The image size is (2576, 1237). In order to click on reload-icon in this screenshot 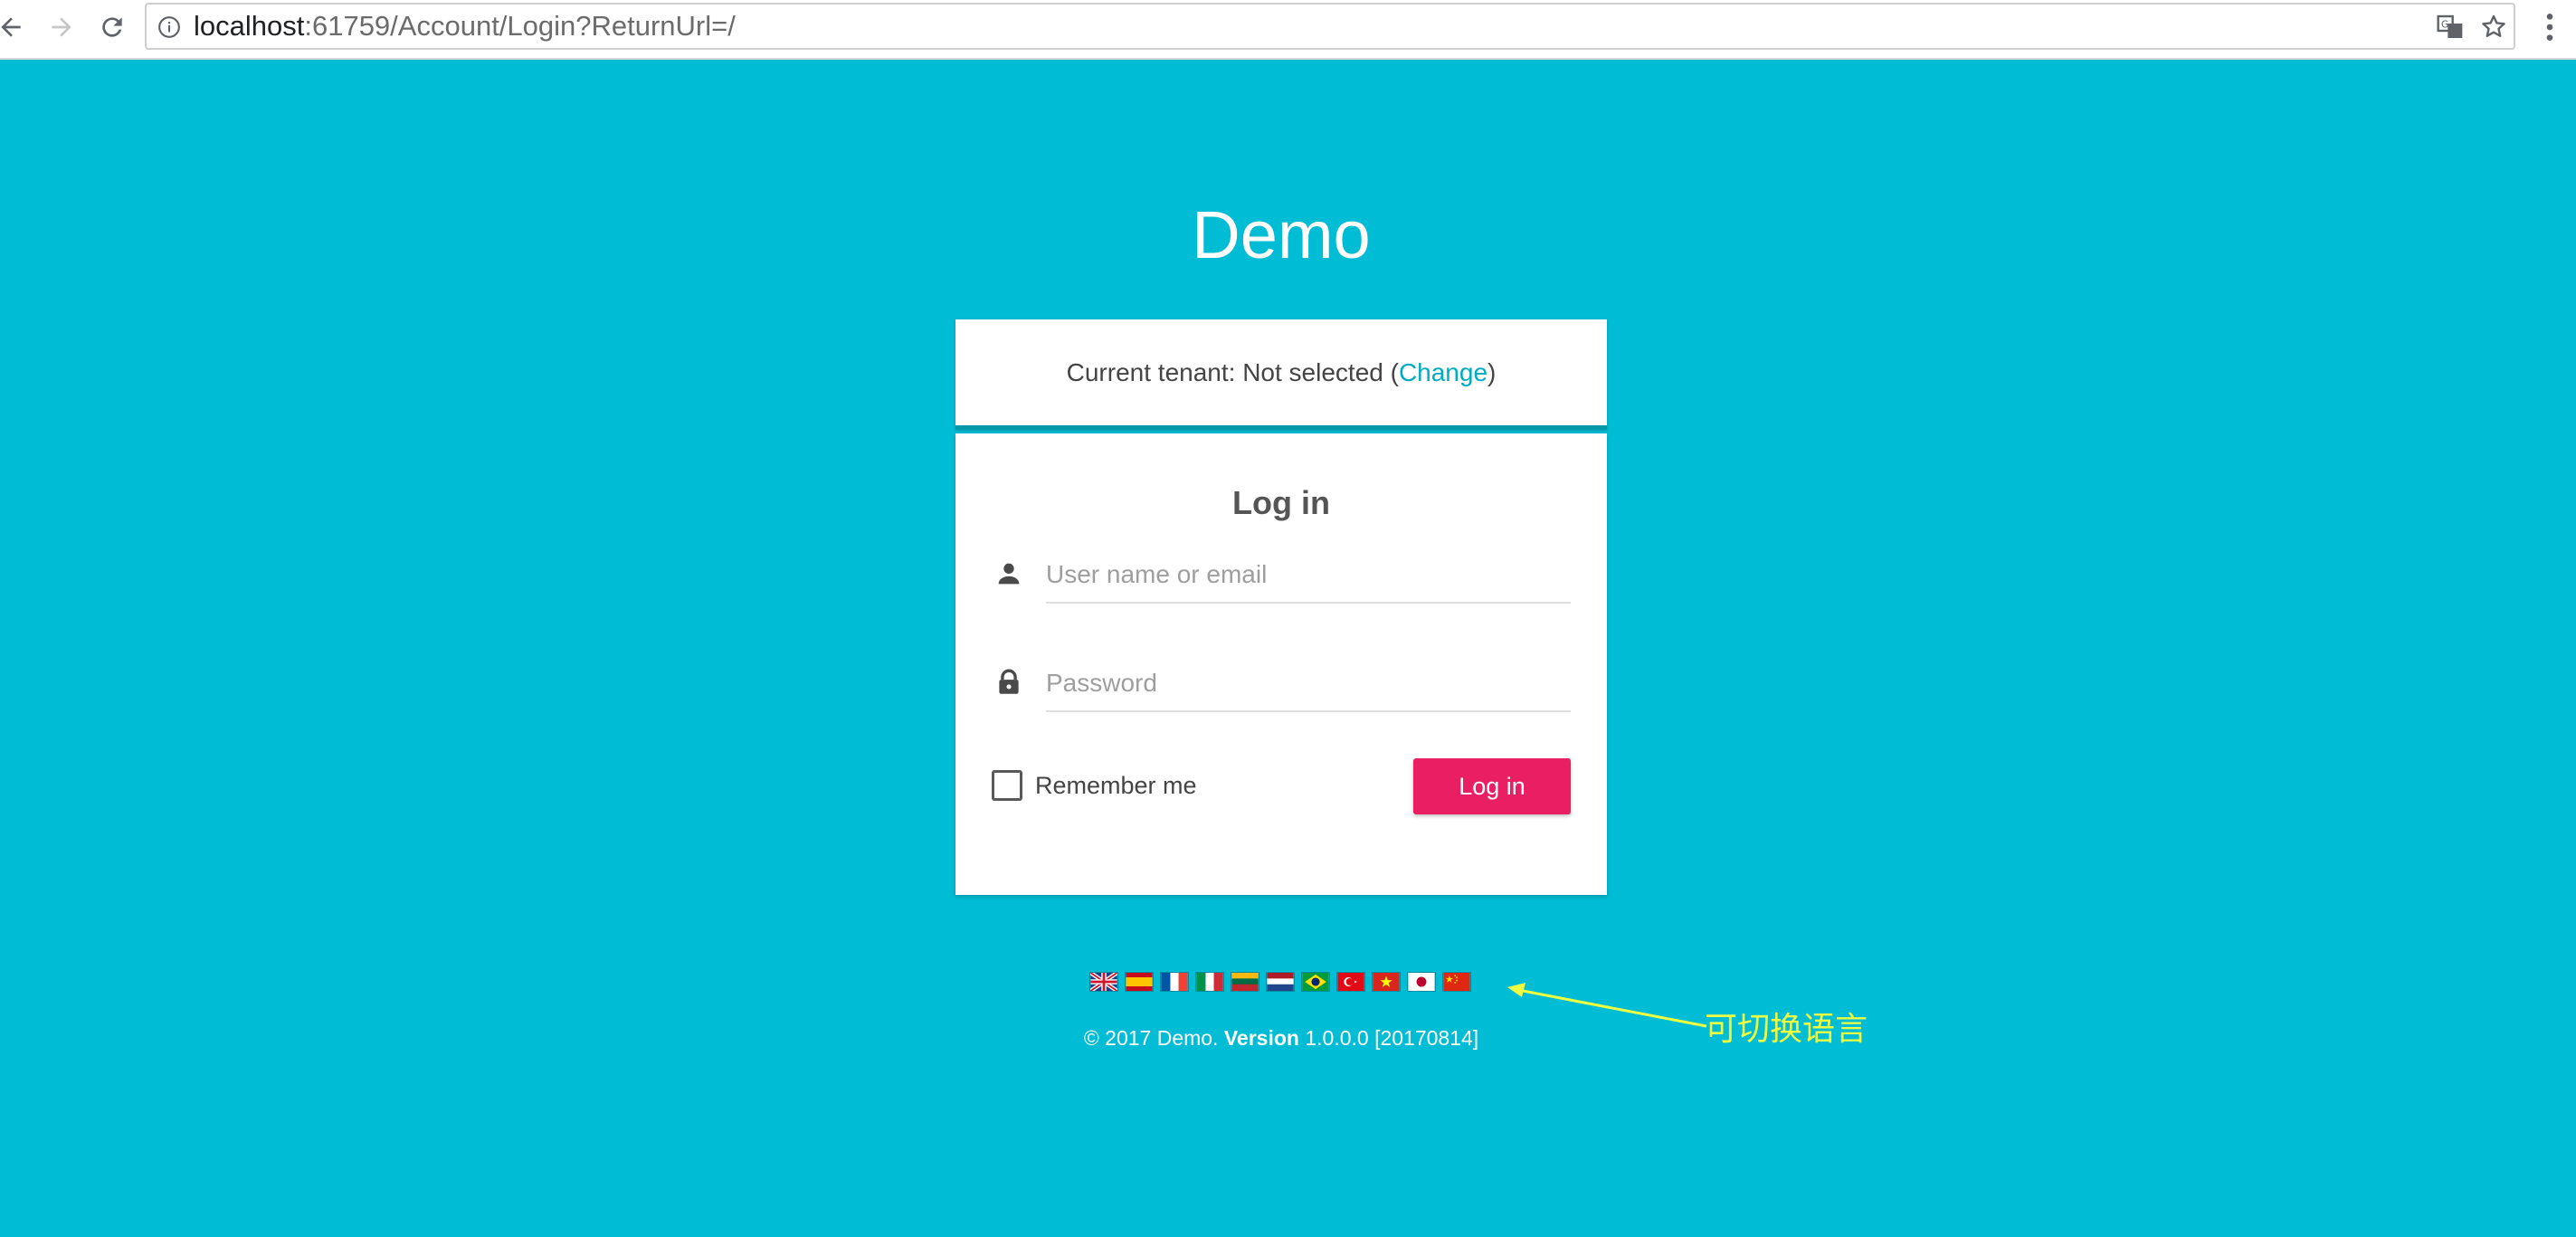, I will do `click(112, 27)`.